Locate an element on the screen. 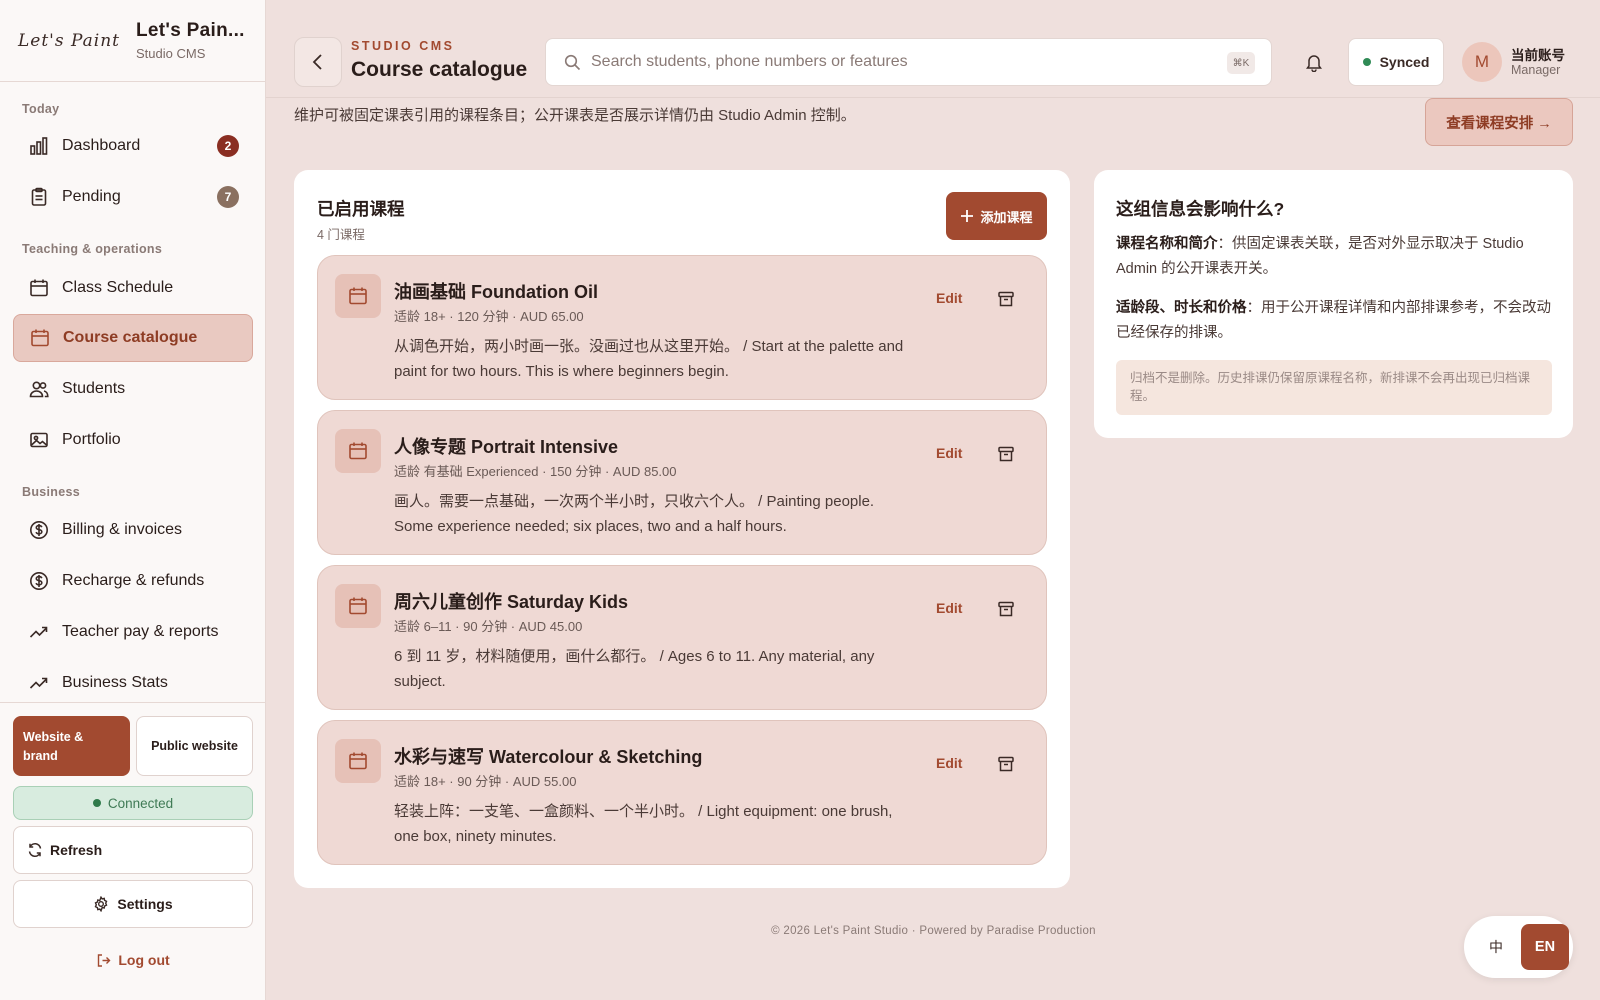 The height and width of the screenshot is (1000, 1600). page-title: Course catalogue is located at coordinates (439, 69).